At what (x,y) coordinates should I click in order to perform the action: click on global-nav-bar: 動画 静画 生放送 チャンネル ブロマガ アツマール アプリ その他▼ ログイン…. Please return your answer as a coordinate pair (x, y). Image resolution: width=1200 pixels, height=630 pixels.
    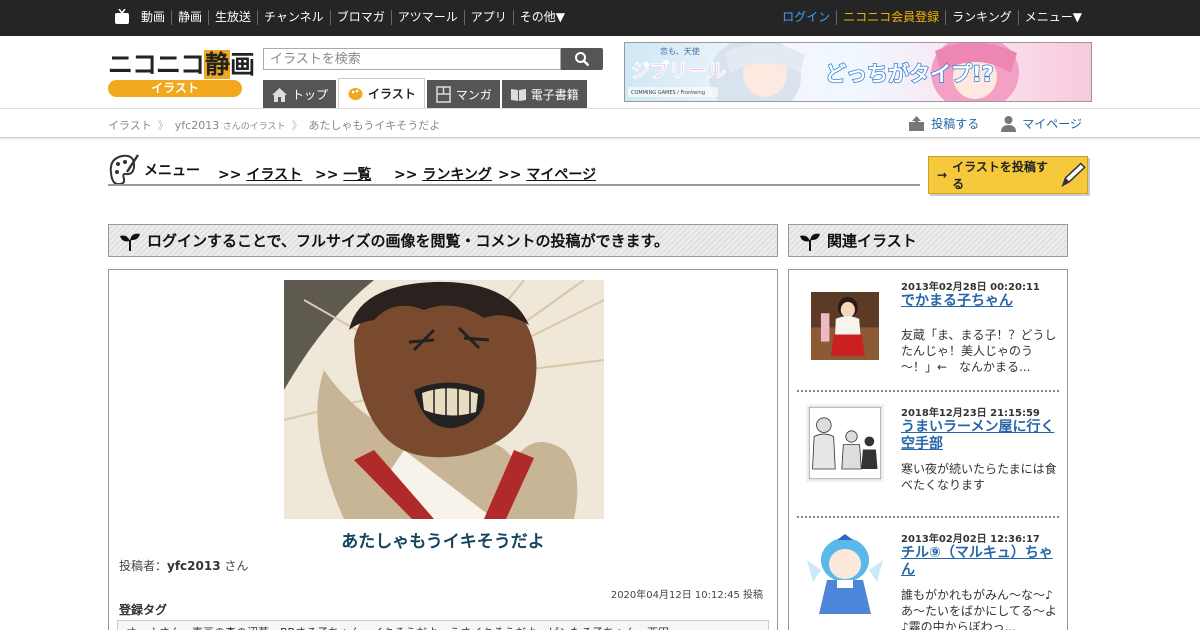
    Looking at the image, I should click on (600, 18).